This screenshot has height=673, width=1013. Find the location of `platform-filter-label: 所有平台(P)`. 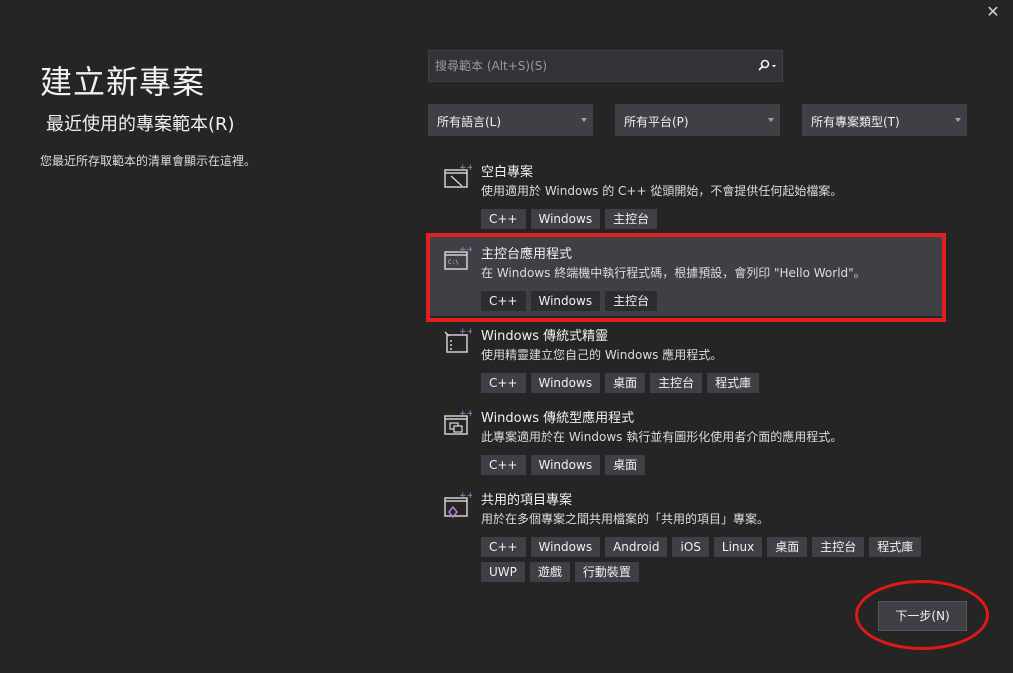

platform-filter-label: 所有平台(P) is located at coordinates (656, 122).